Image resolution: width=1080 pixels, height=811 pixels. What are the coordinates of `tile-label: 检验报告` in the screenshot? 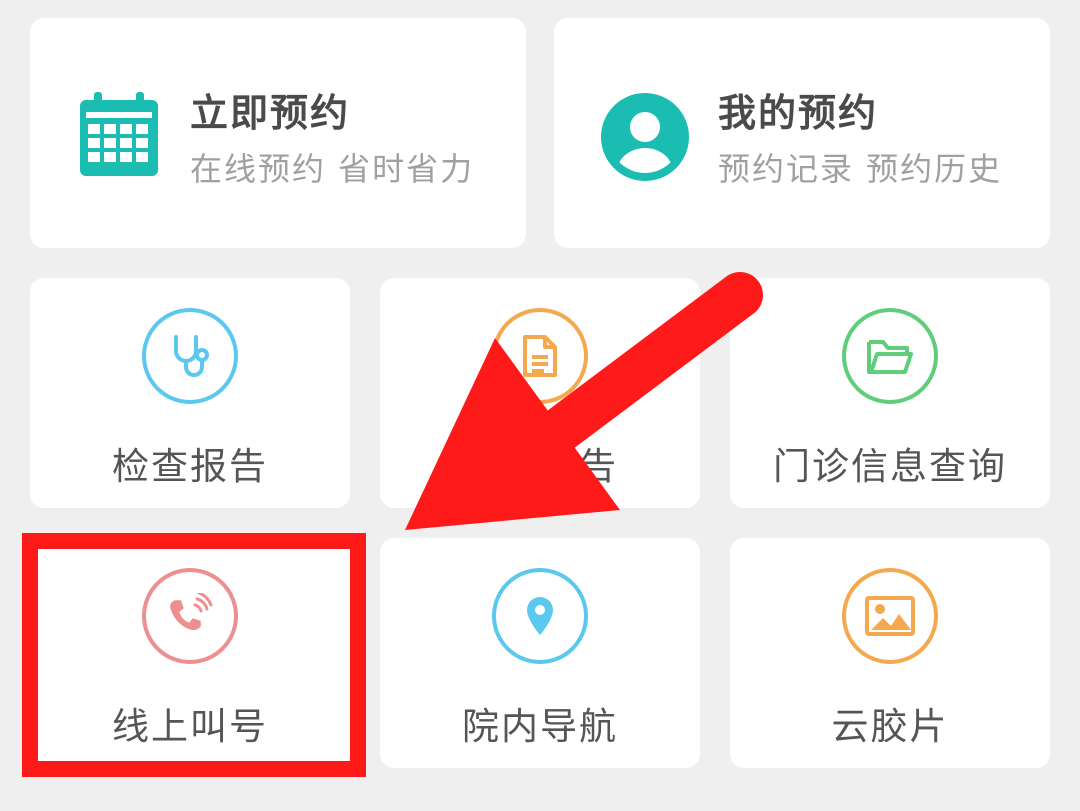 It's located at (540, 466).